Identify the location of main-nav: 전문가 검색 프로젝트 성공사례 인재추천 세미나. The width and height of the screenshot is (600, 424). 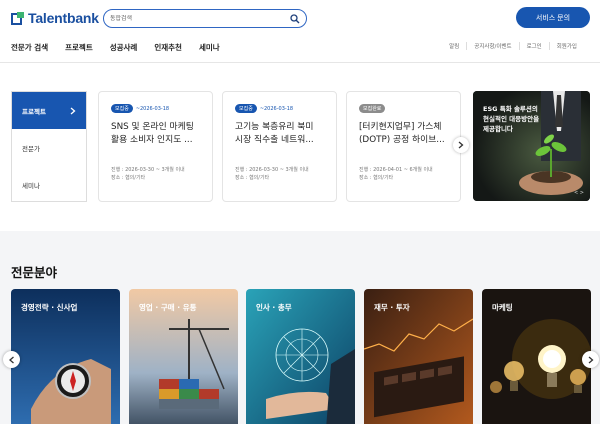
(124, 47).